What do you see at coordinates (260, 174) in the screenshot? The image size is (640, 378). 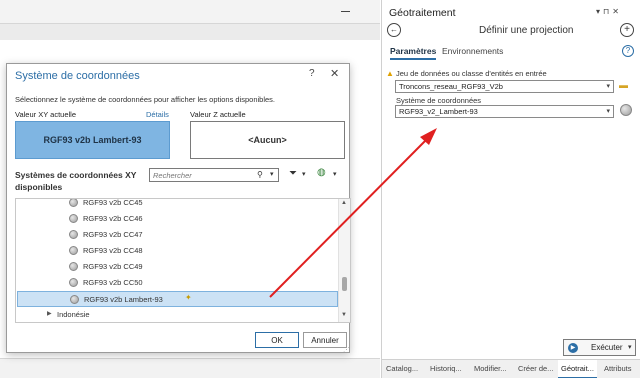 I see `search-icon: ⚲` at bounding box center [260, 174].